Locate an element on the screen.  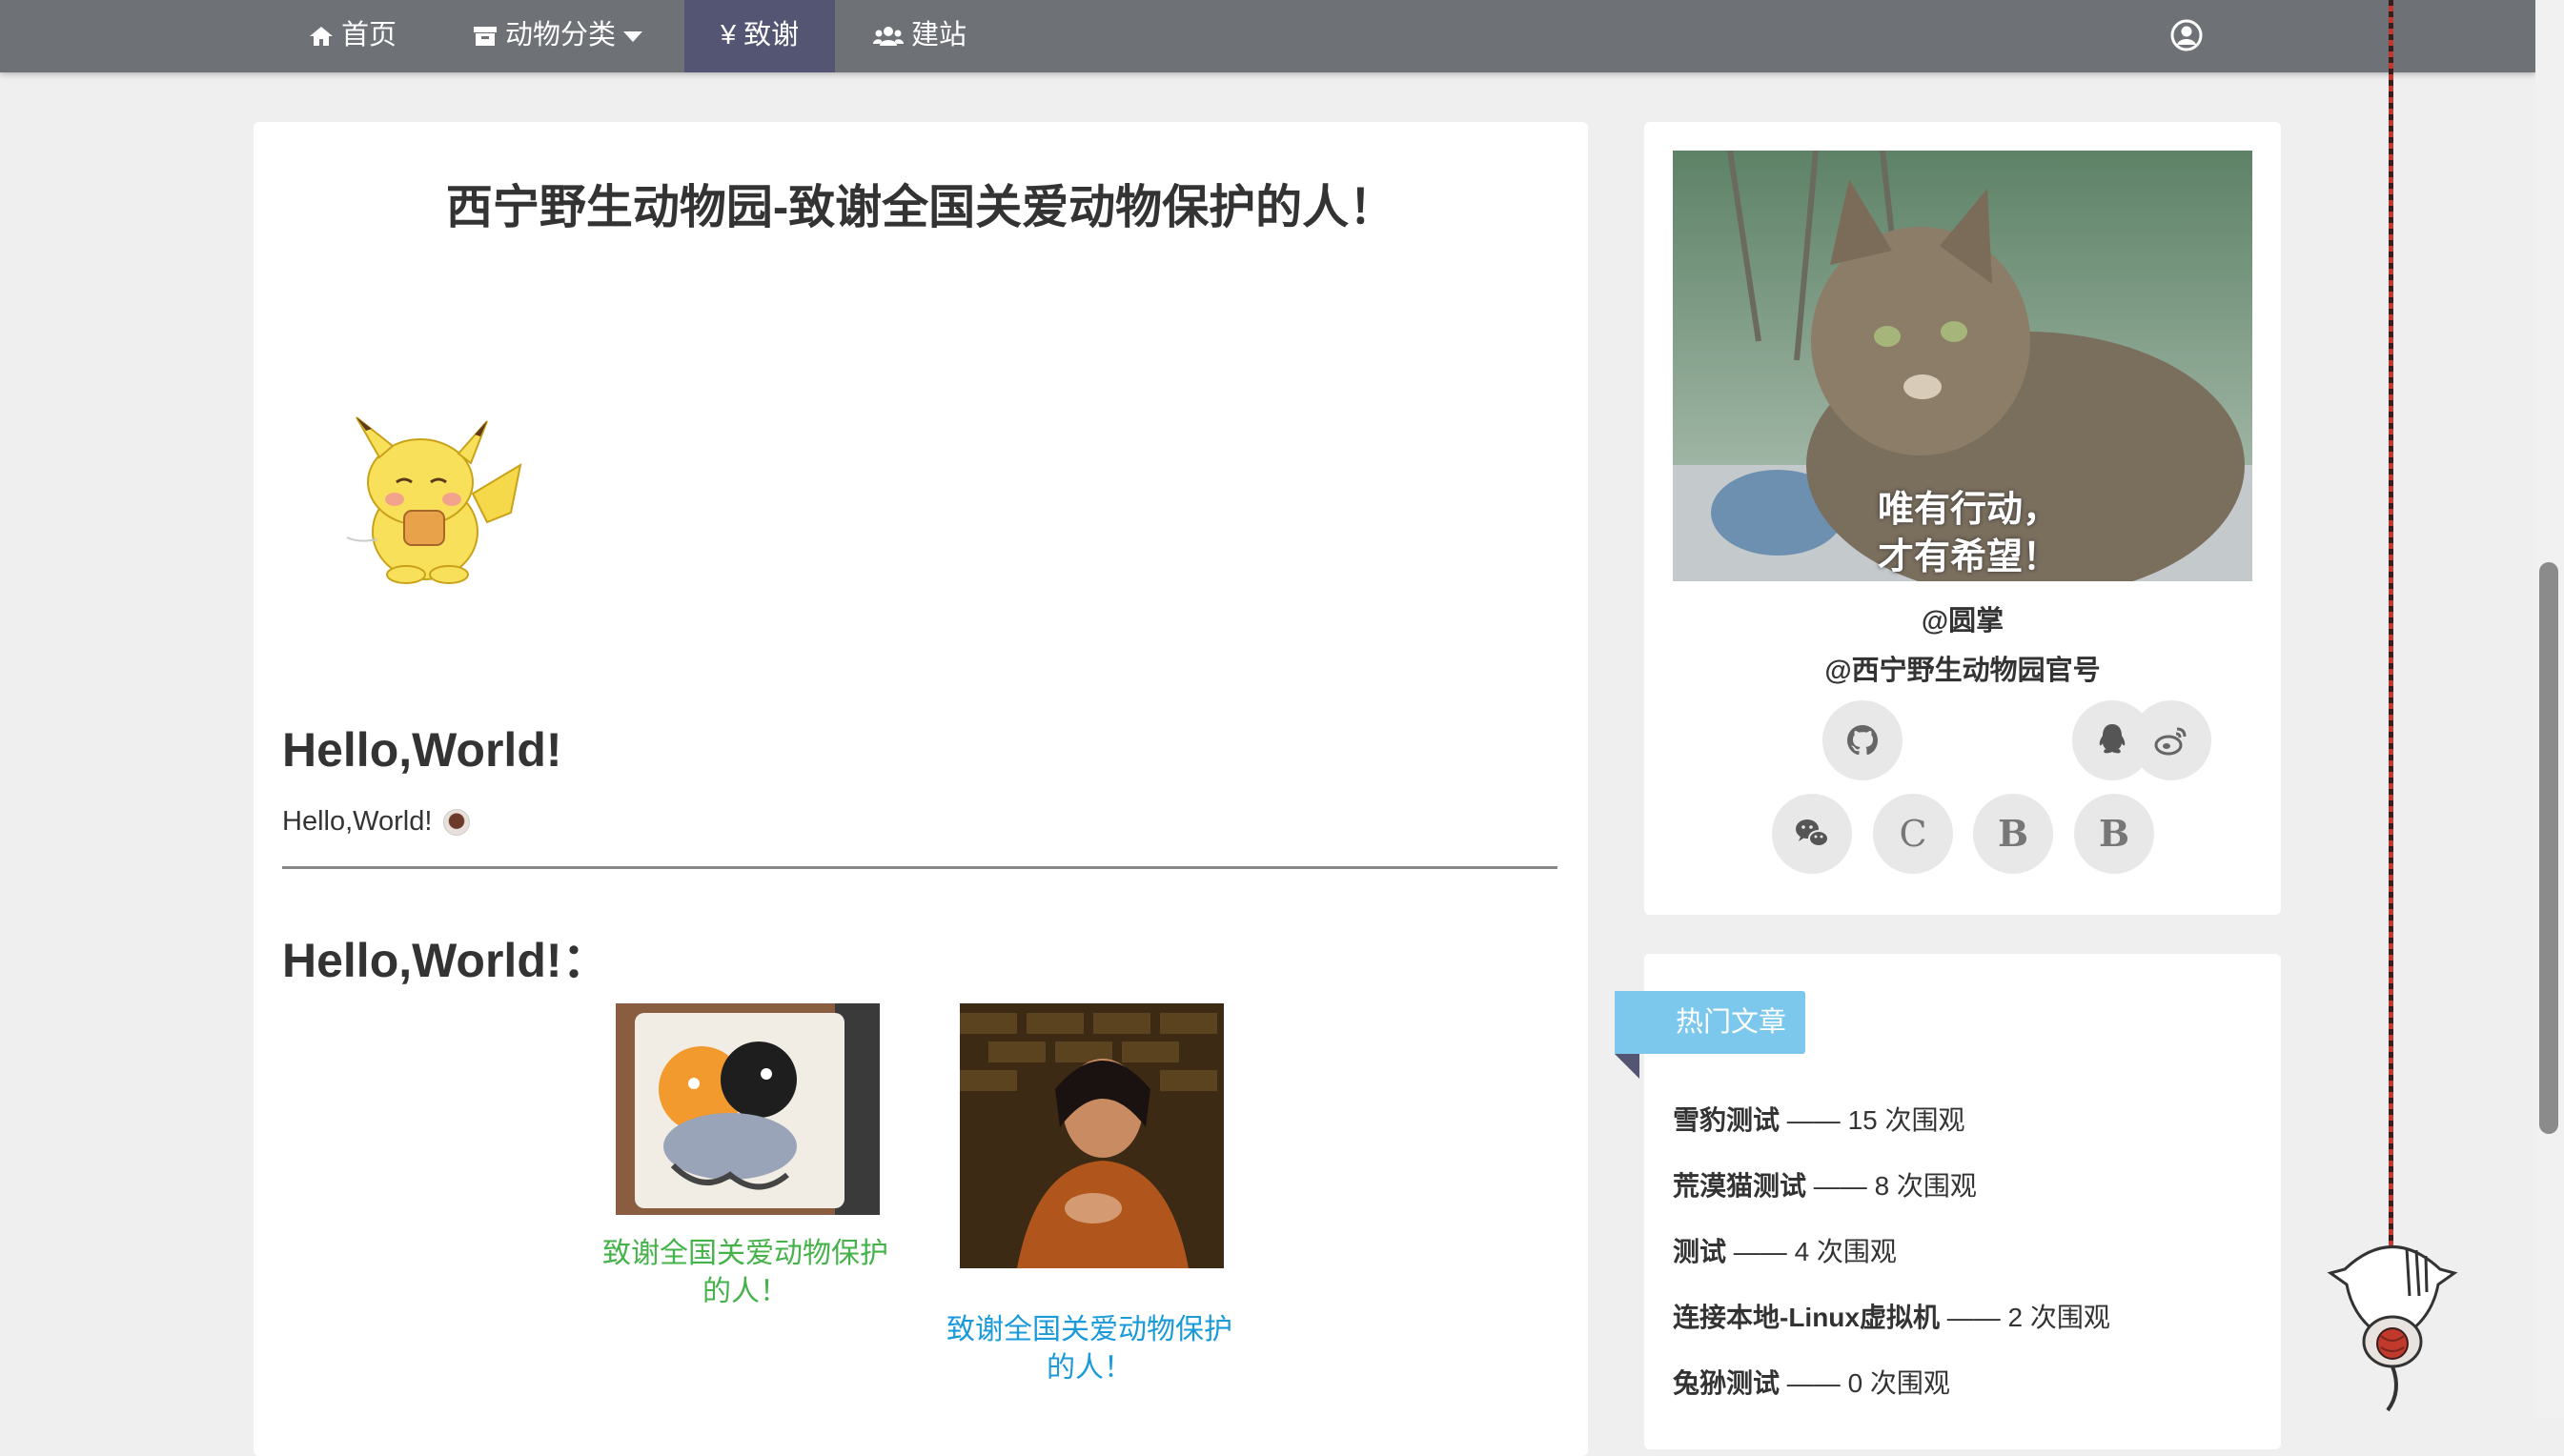
hot-post-item: 荒漠猫测试 —— 8 次围观 is located at coordinates (1825, 1184).